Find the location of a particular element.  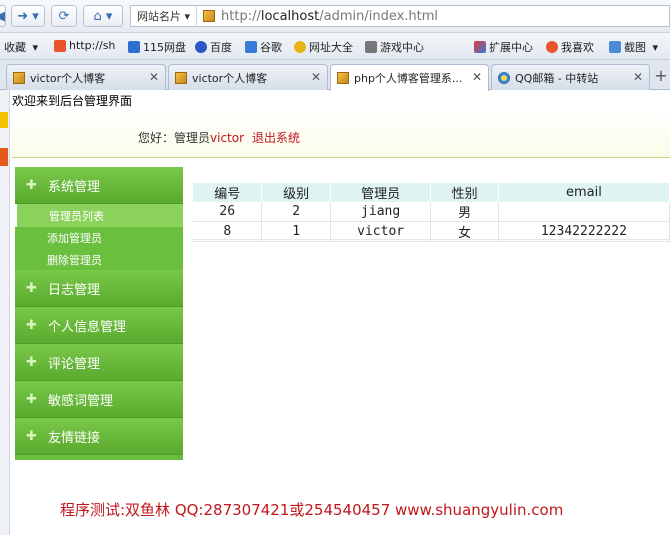

table-header-row: 编号 级别 管理员 性别 email is located at coordinates (431, 192).